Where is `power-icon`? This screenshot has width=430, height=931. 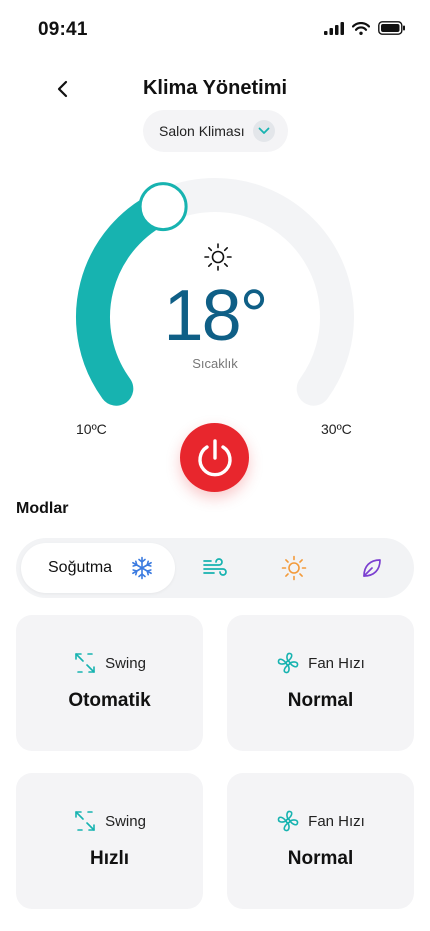 power-icon is located at coordinates (214, 457).